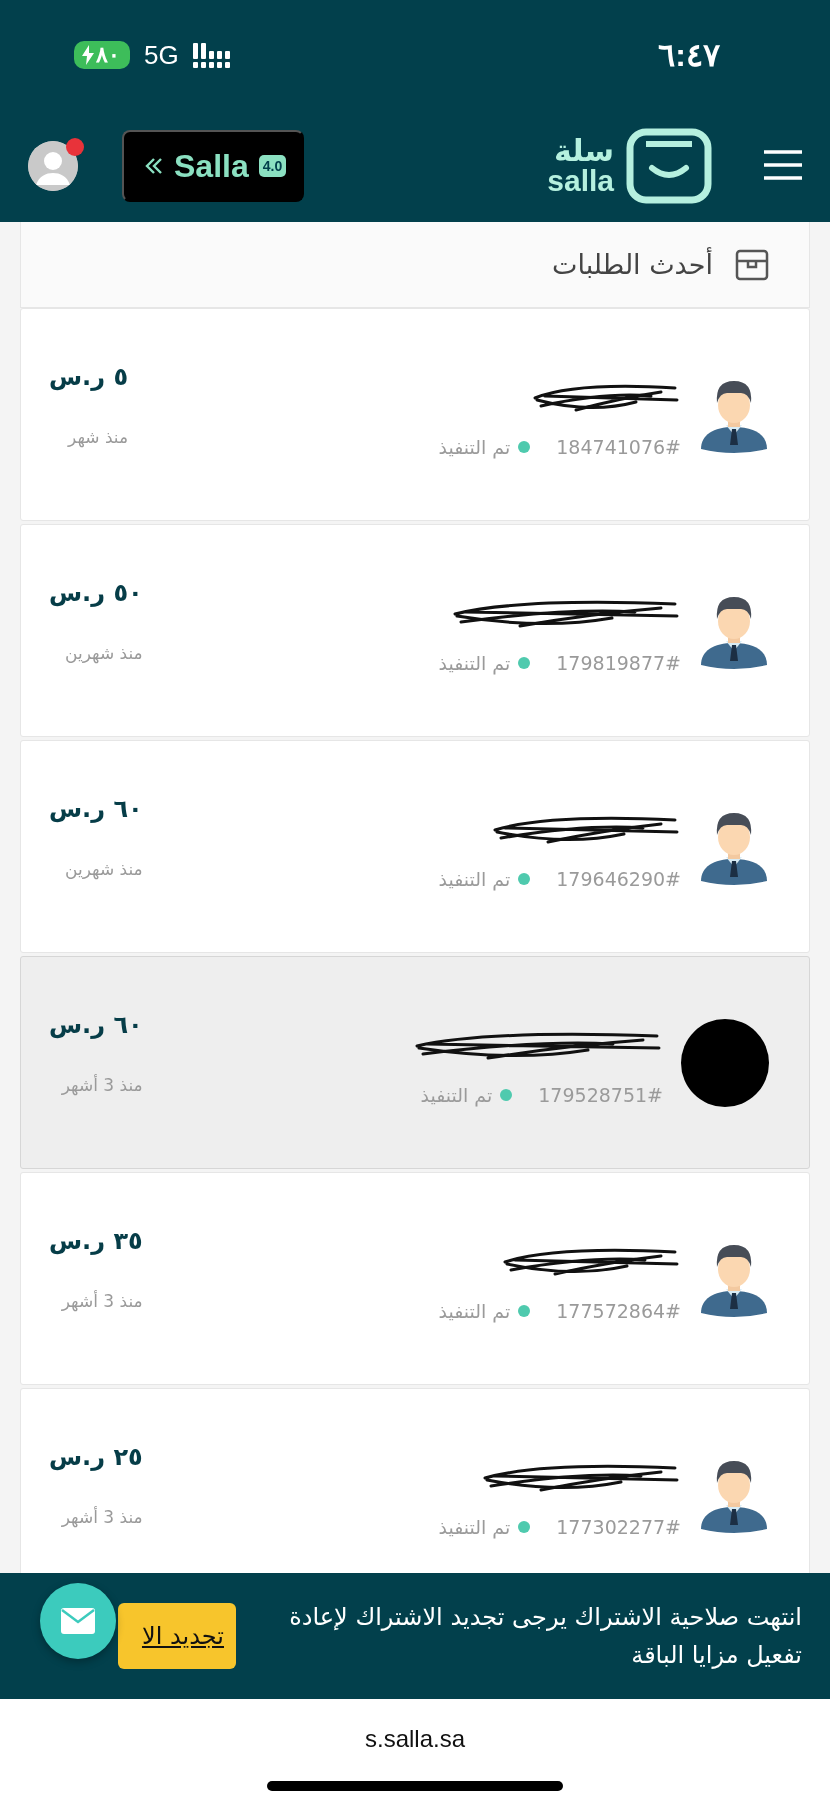 The width and height of the screenshot is (830, 1800). I want to click on signal-icon, so click(212, 55).